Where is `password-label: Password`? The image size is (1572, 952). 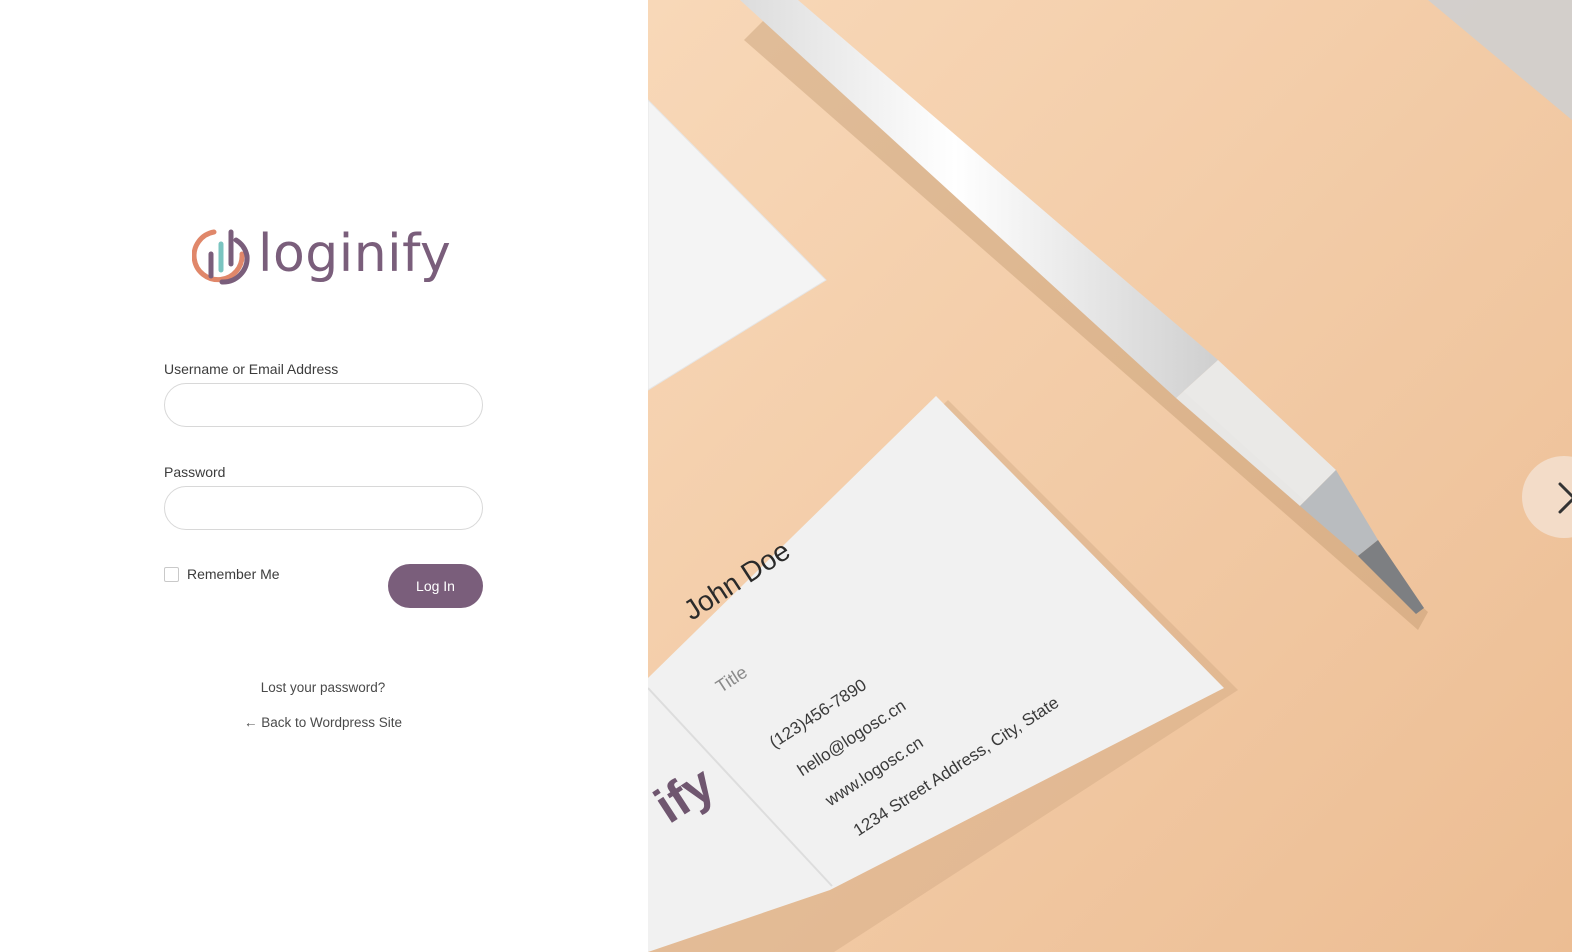 password-label: Password is located at coordinates (195, 472).